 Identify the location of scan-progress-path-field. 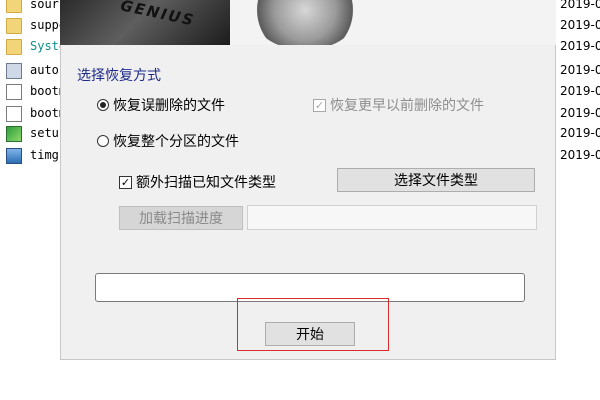
(392, 217).